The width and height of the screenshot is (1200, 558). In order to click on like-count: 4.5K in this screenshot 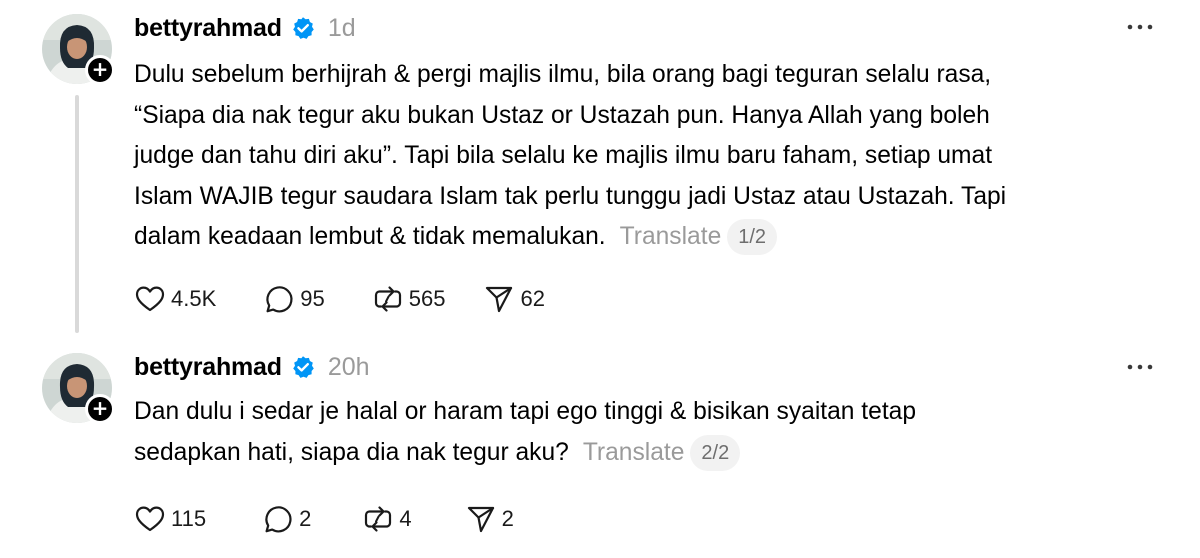, I will do `click(194, 298)`.